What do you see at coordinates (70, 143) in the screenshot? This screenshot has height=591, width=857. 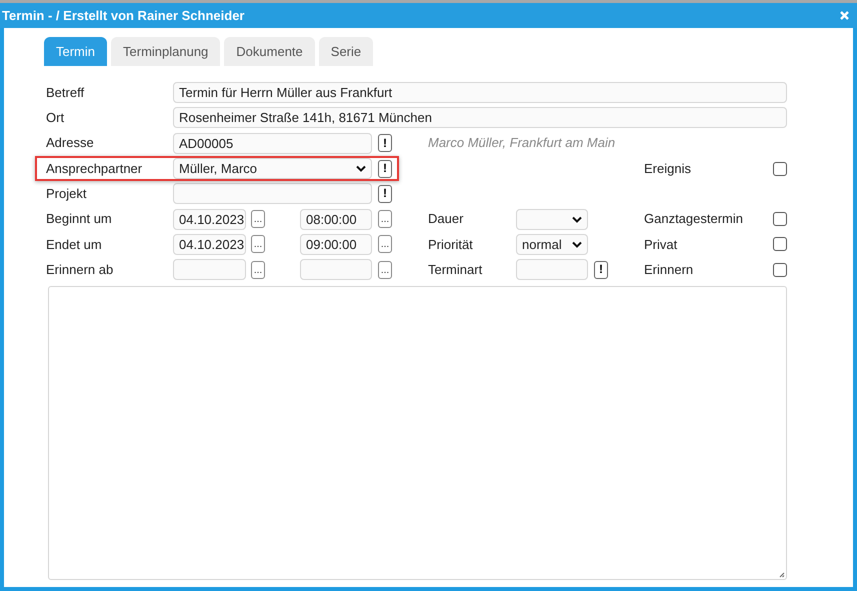 I see `field-label: Adresse` at bounding box center [70, 143].